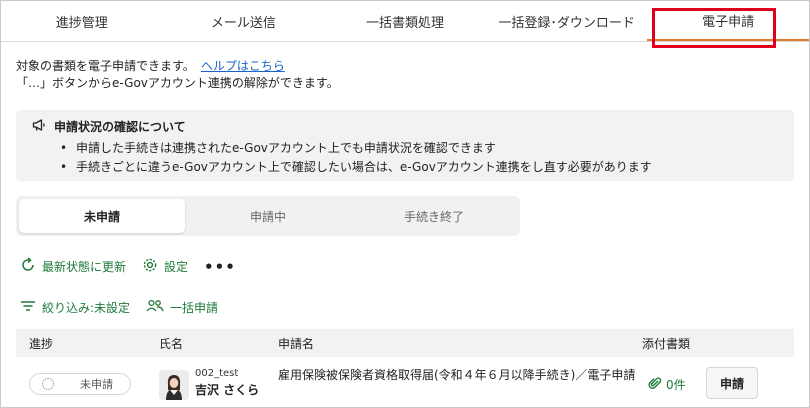 The height and width of the screenshot is (408, 810). What do you see at coordinates (86, 308) in the screenshot?
I see `filter-label: 絞り込み:未設定` at bounding box center [86, 308].